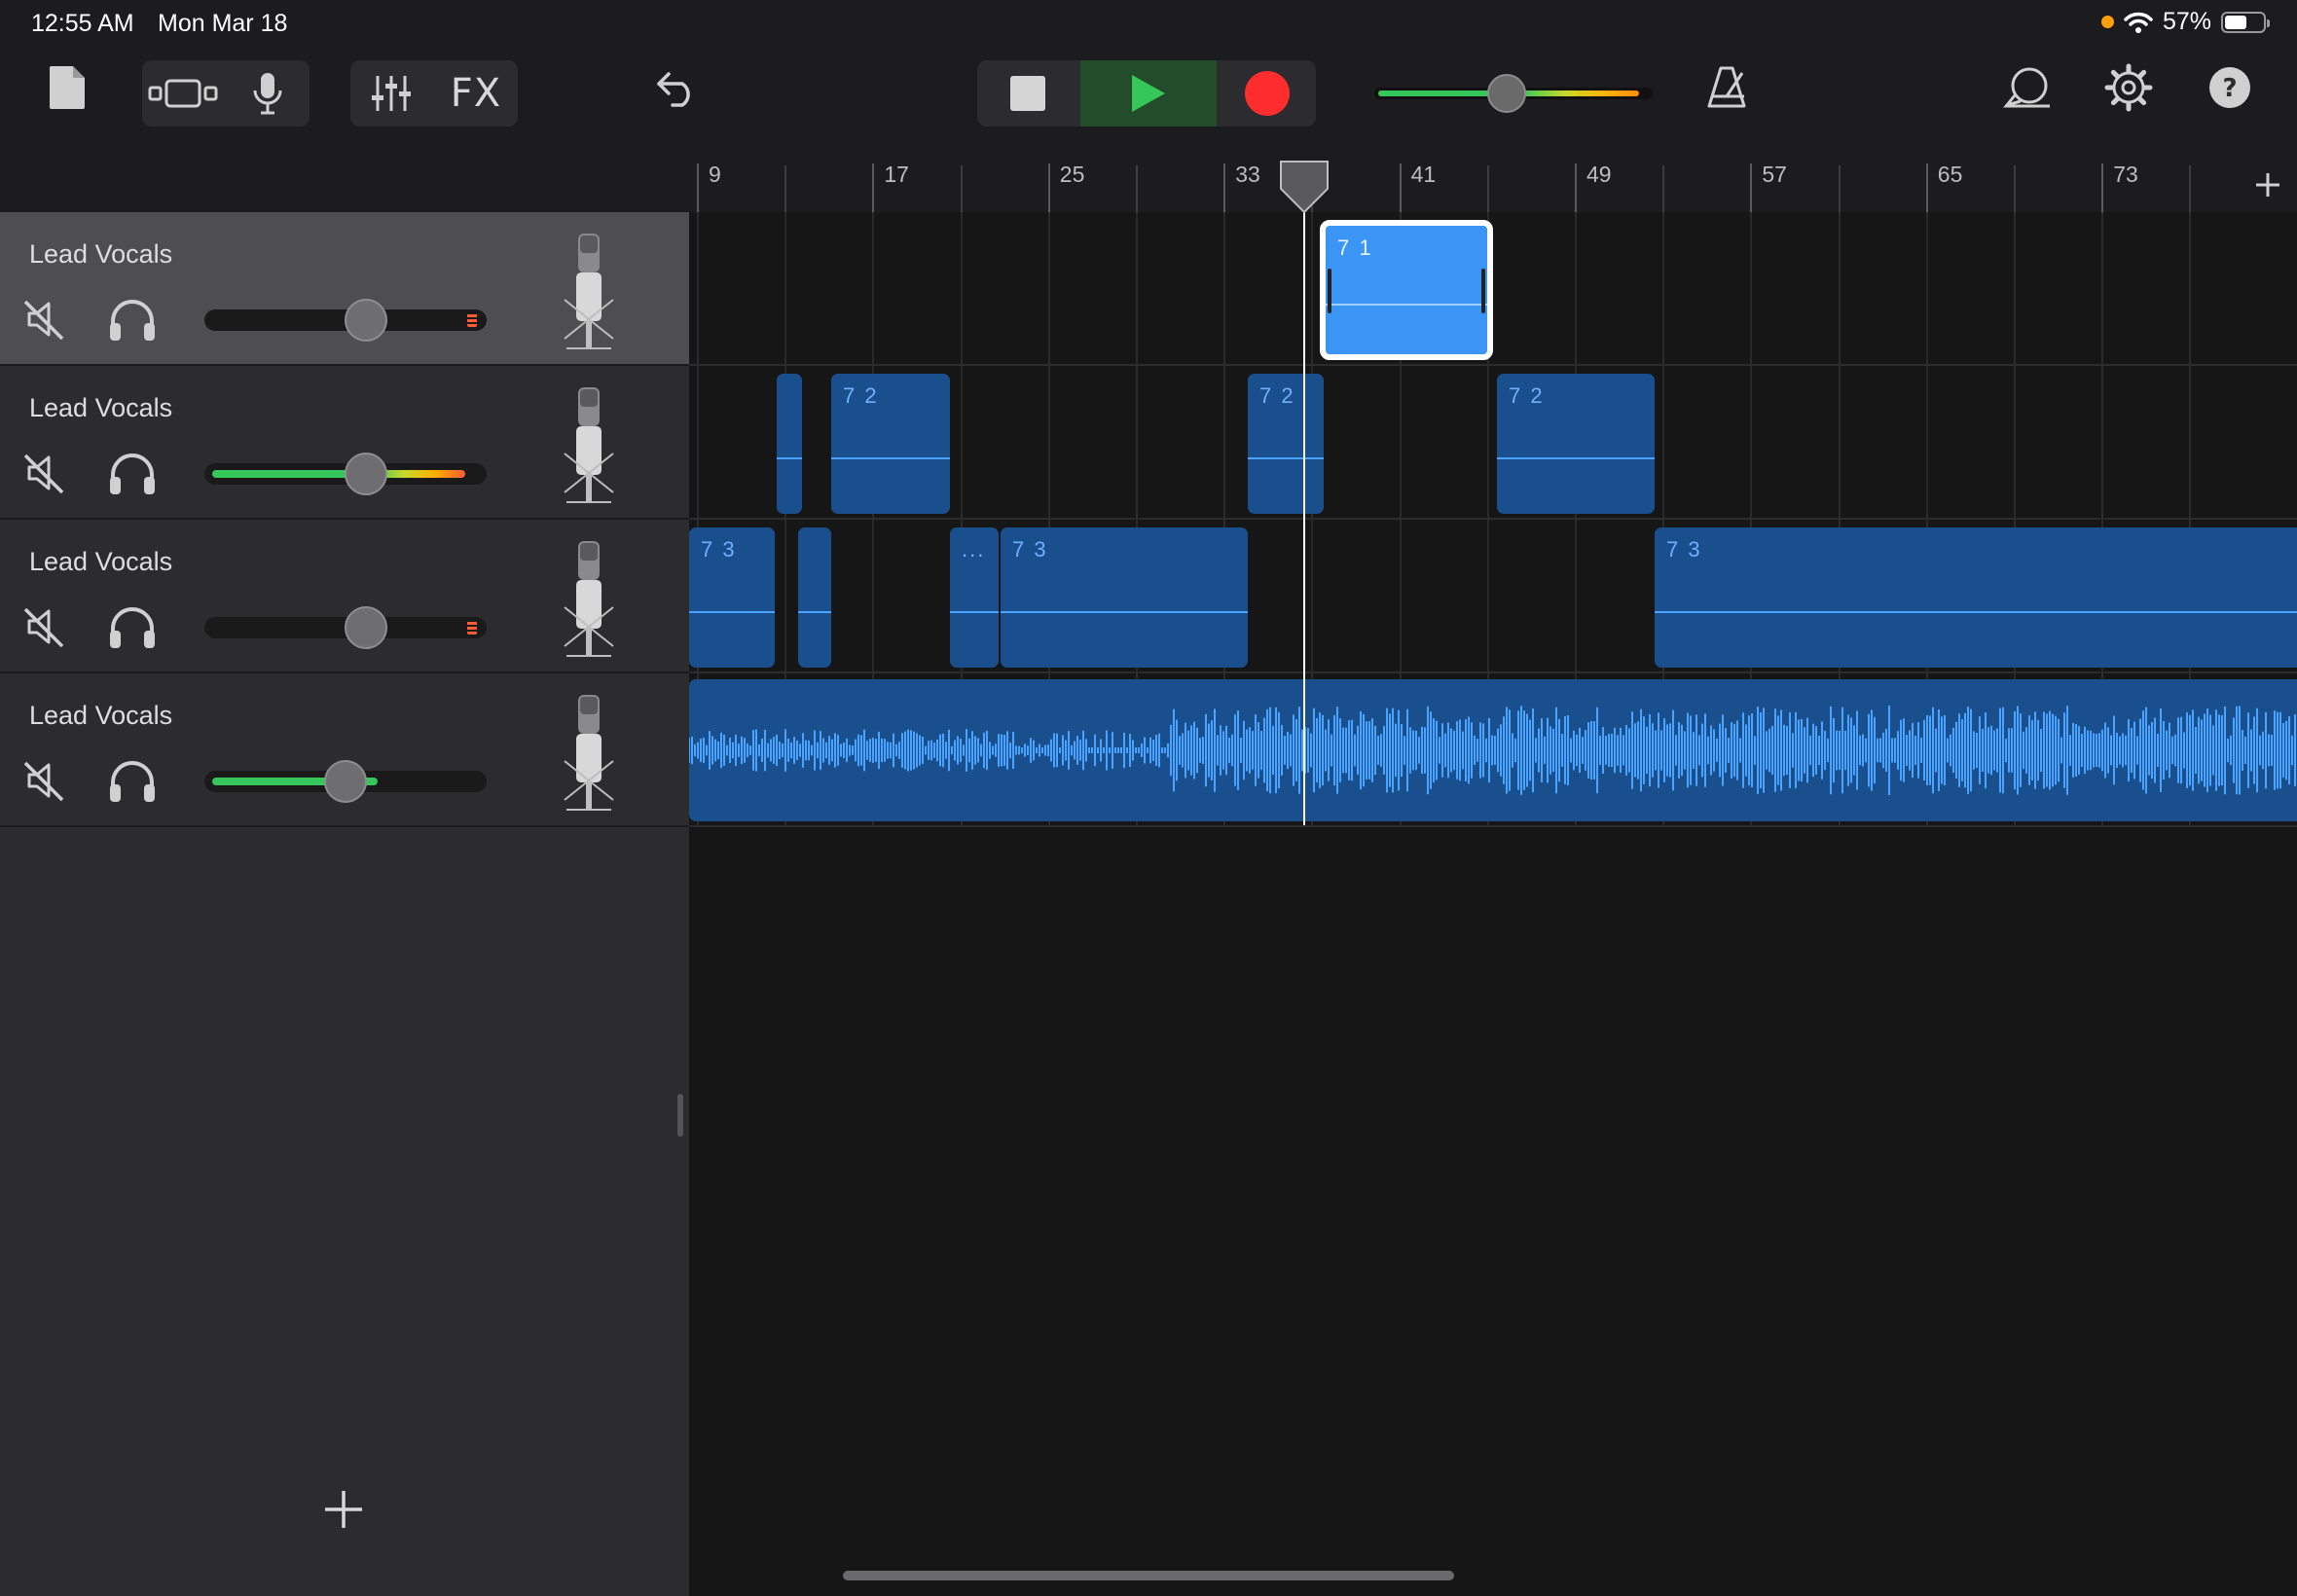 The width and height of the screenshot is (2297, 1596). Describe the element at coordinates (2268, 185) in the screenshot. I see `add-section-icon` at that location.